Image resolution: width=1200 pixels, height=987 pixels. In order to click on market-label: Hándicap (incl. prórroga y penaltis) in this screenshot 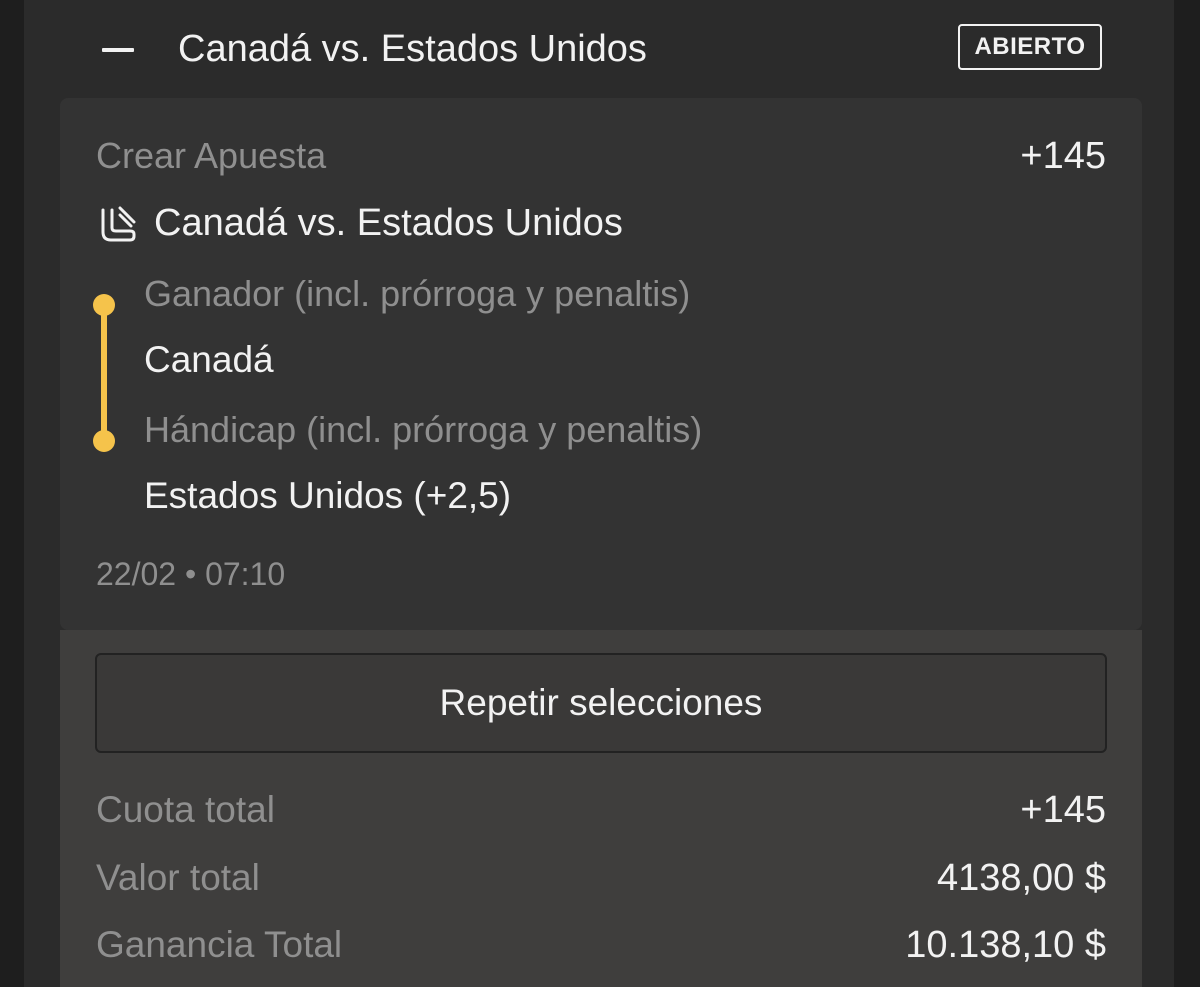, I will do `click(423, 429)`.